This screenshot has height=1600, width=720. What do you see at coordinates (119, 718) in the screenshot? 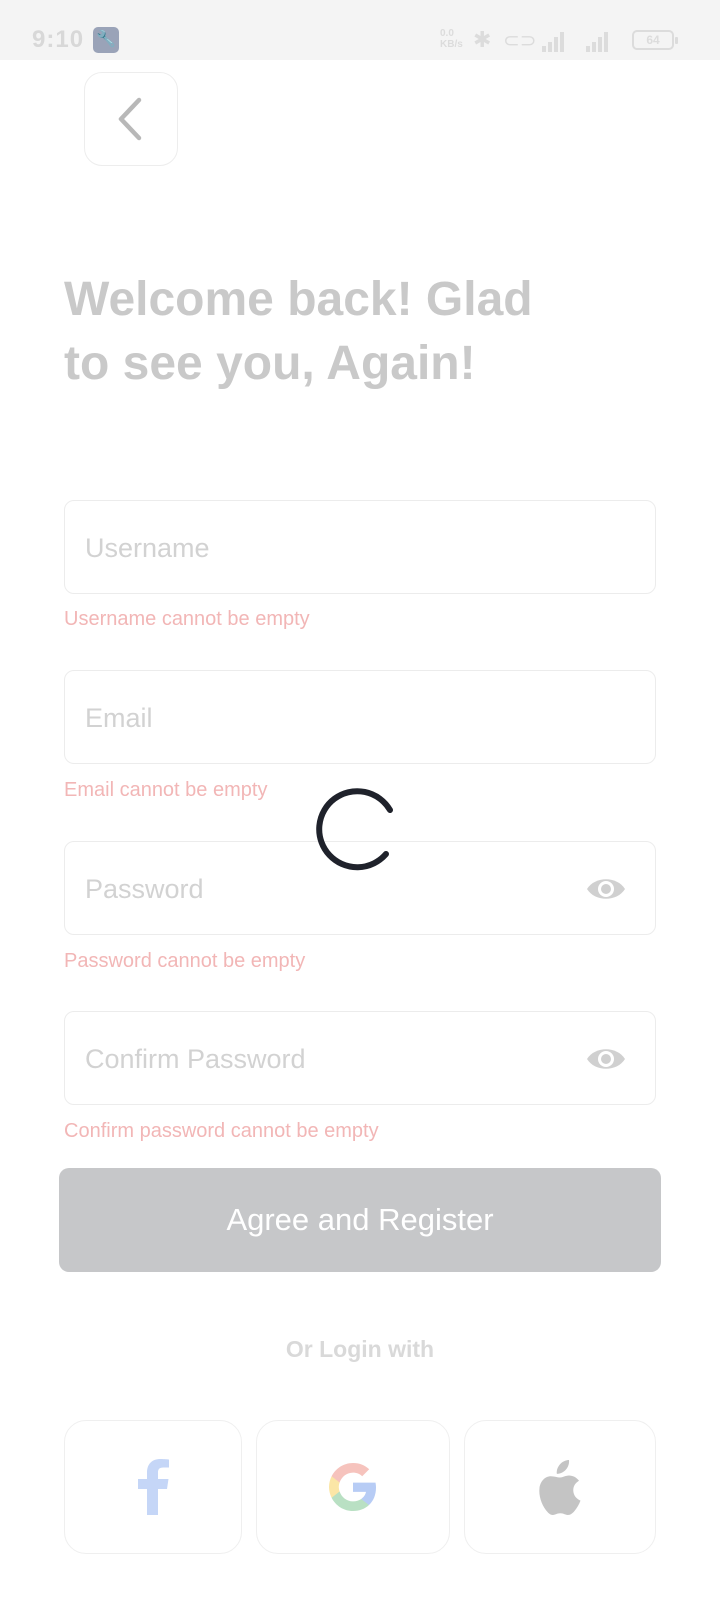
I see `email-placeholder: Email` at bounding box center [119, 718].